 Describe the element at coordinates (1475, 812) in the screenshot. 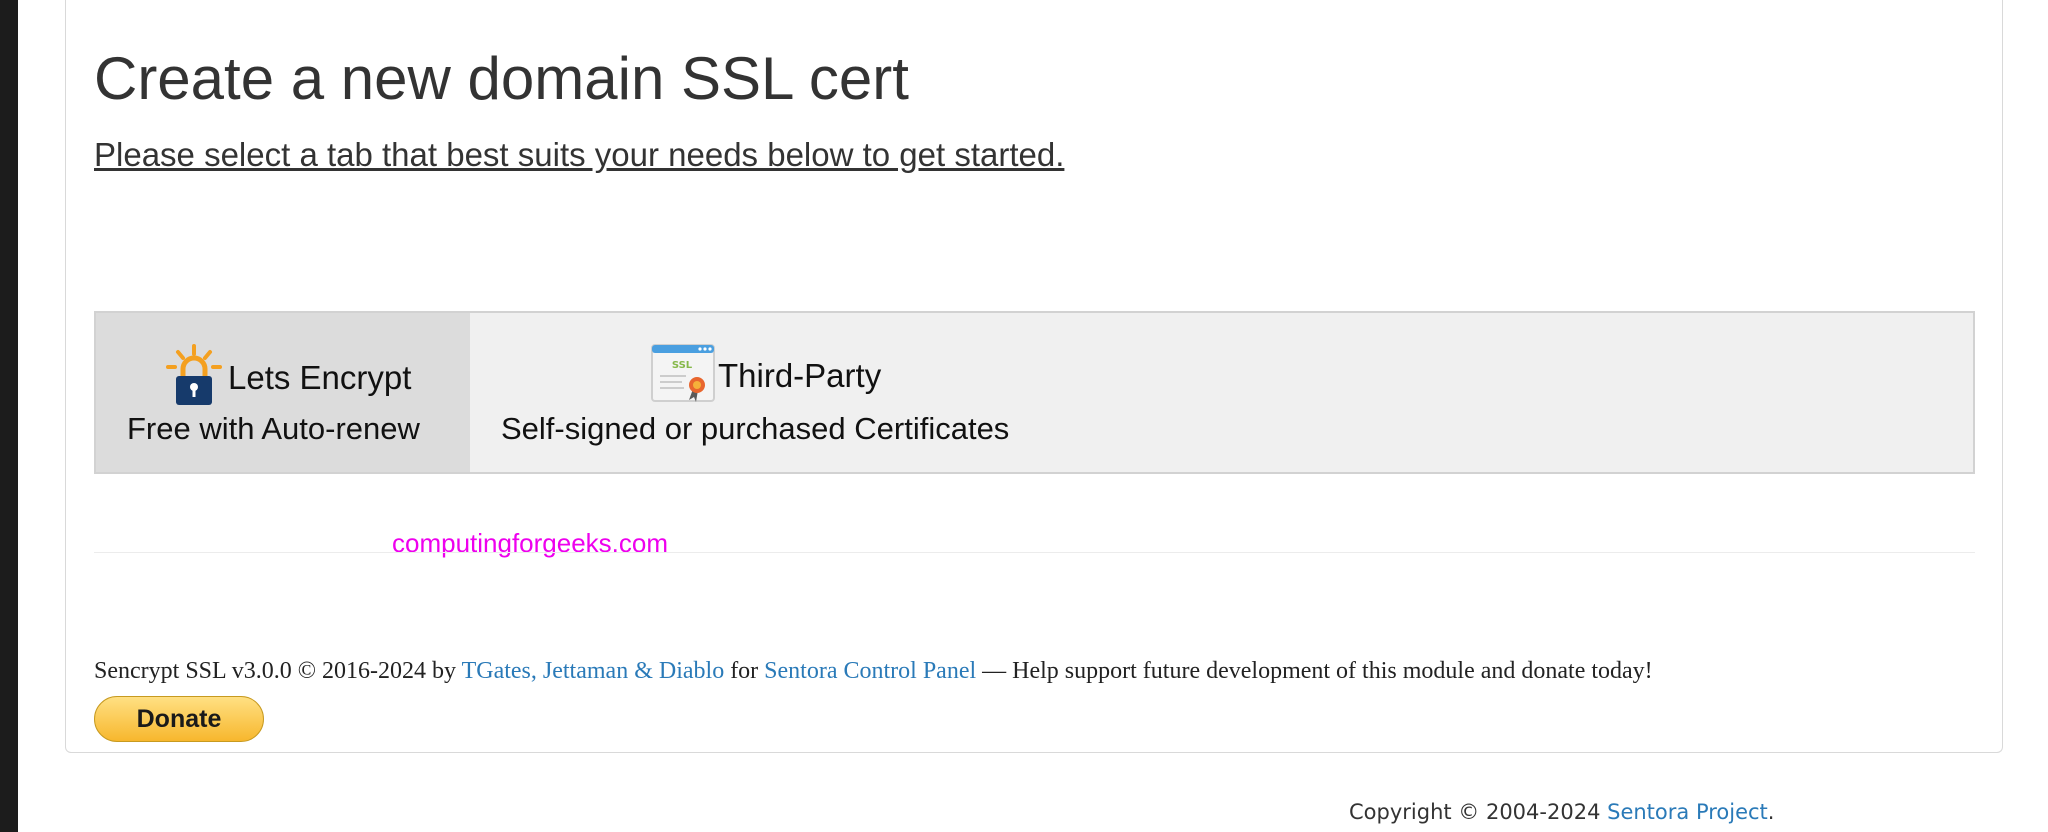

I see `copyright-text: Copyright © 2004-2024` at that location.